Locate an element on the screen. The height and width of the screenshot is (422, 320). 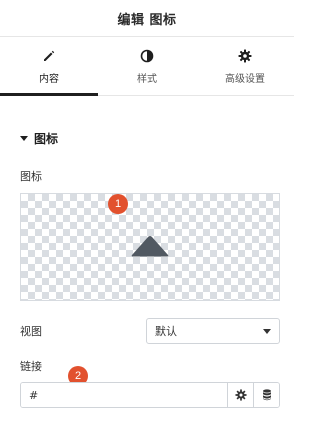
section-title: 图标 is located at coordinates (46, 139).